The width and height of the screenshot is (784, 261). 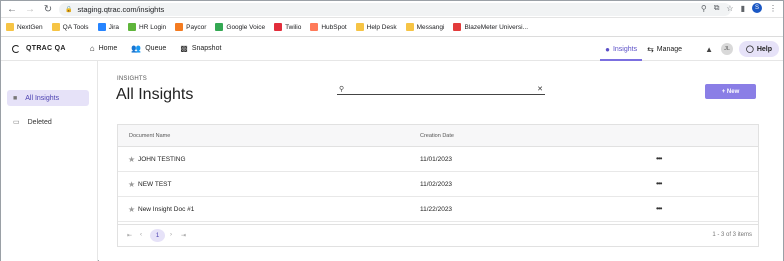 I want to click on nav-queue-label: Queue, so click(x=156, y=48).